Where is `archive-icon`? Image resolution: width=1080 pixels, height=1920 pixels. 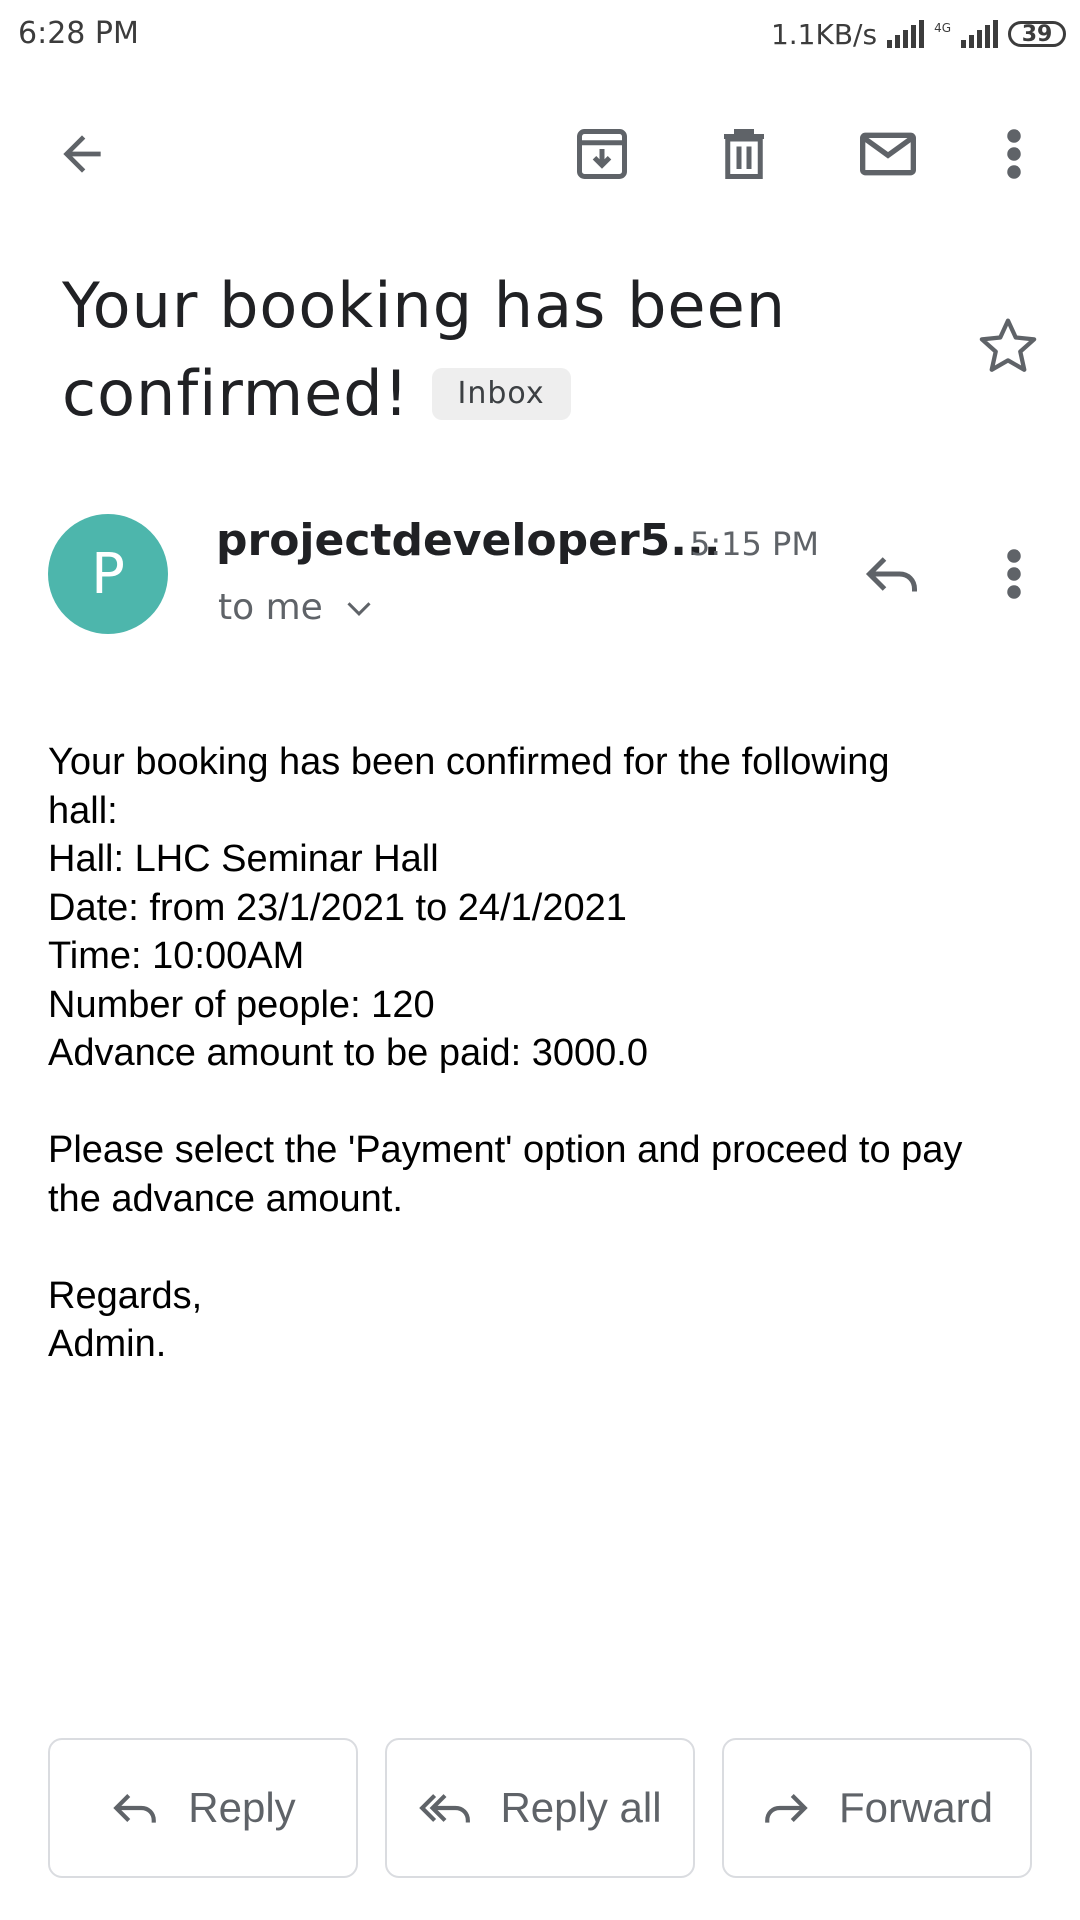
archive-icon is located at coordinates (602, 154).